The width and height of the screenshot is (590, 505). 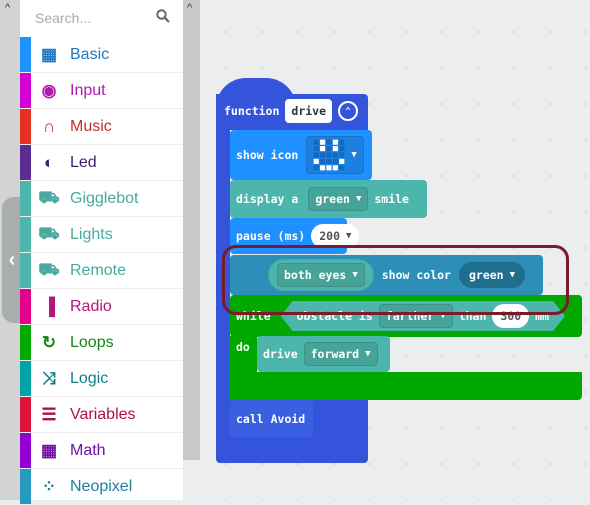 I want to click on category-label: Gigglebot, so click(x=104, y=198).